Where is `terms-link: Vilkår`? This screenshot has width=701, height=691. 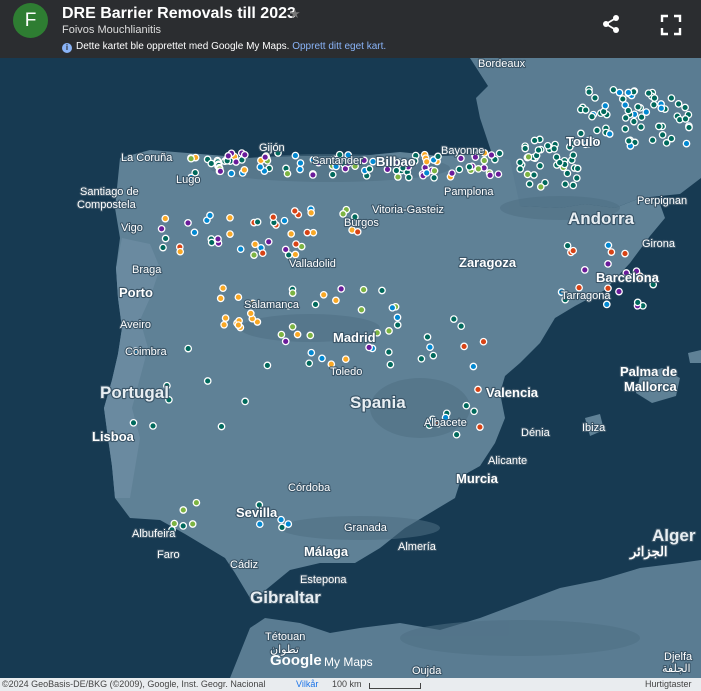
terms-link: Vilkår is located at coordinates (307, 684).